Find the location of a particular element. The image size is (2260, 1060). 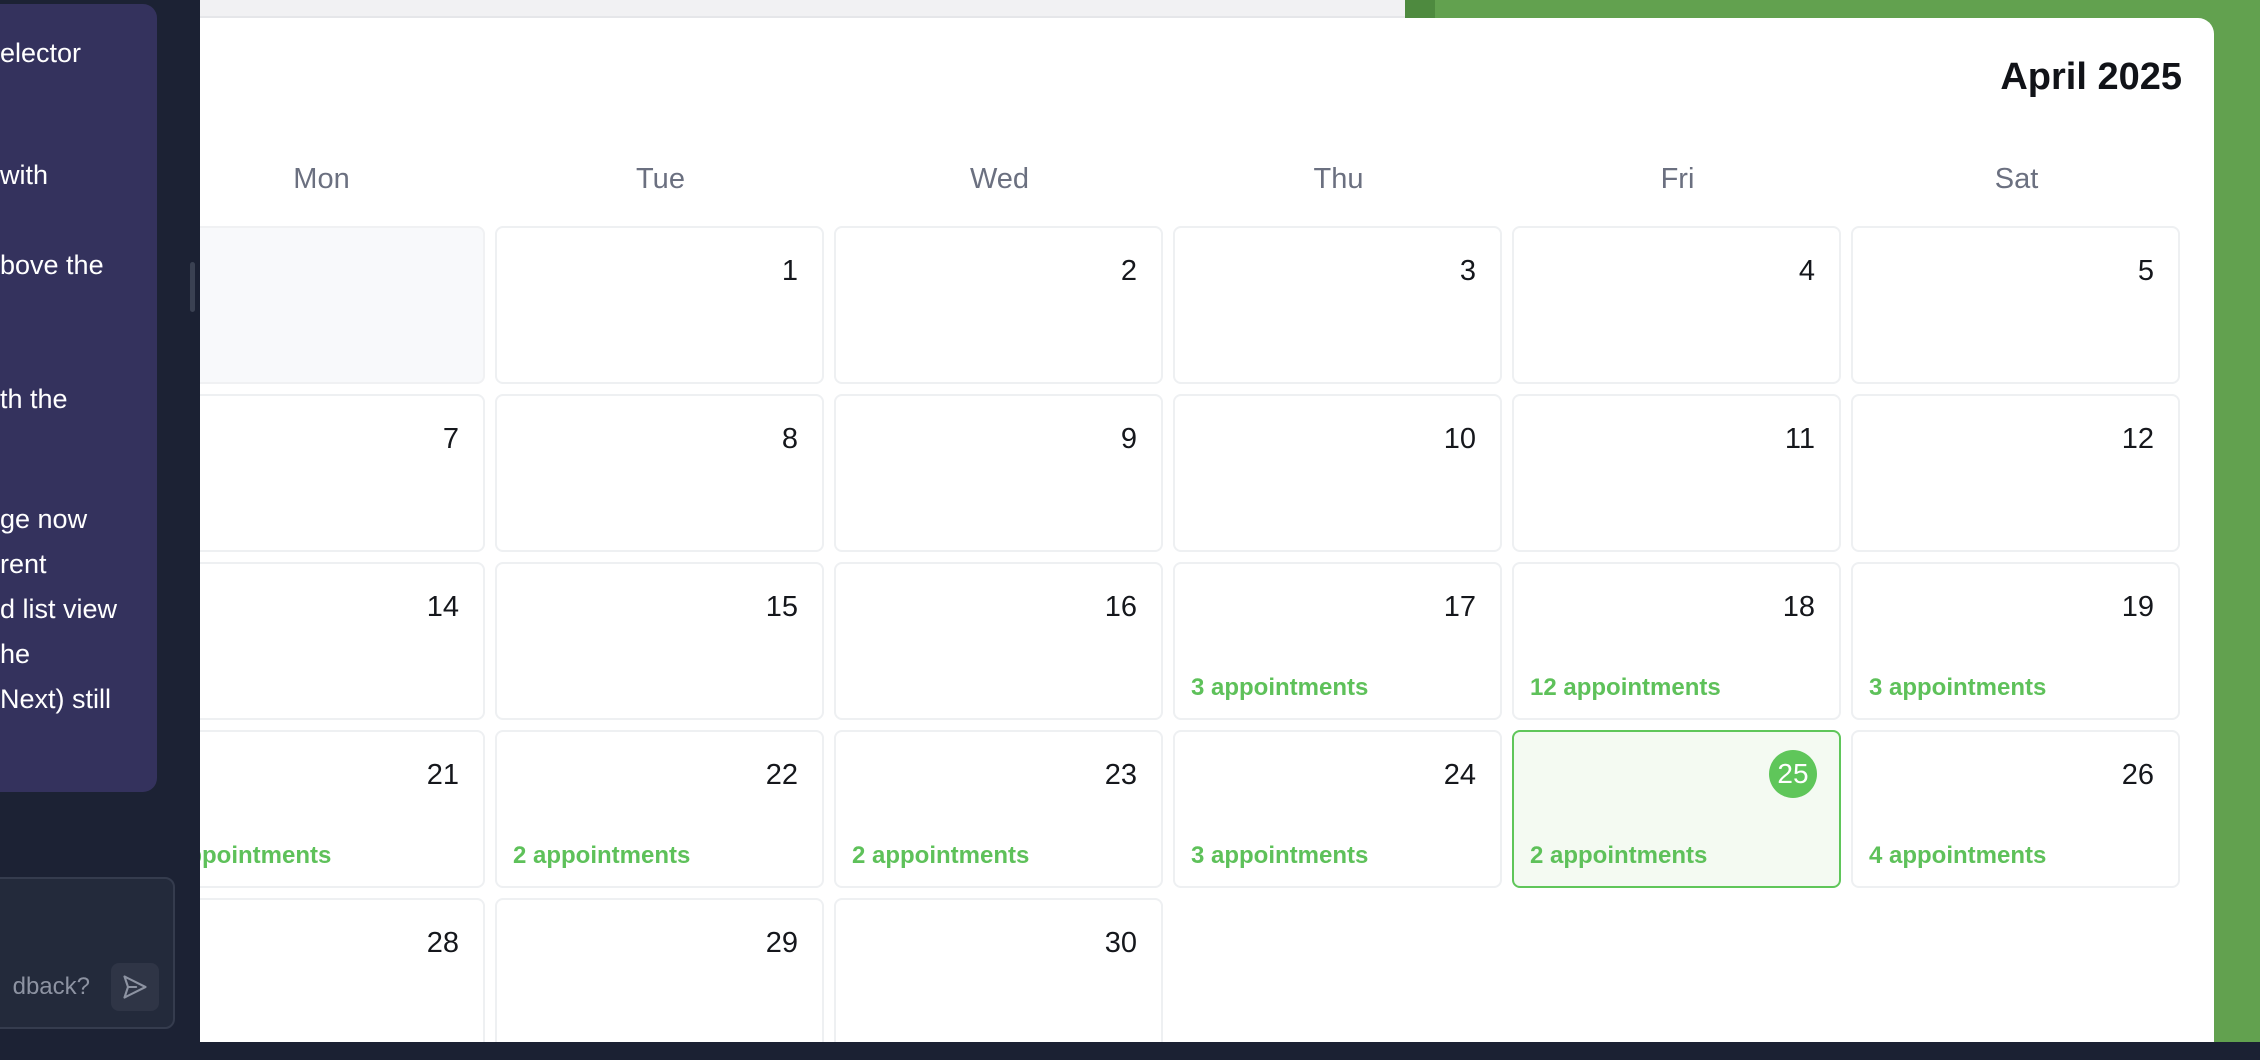

day-cell: 29 is located at coordinates (659, 970).